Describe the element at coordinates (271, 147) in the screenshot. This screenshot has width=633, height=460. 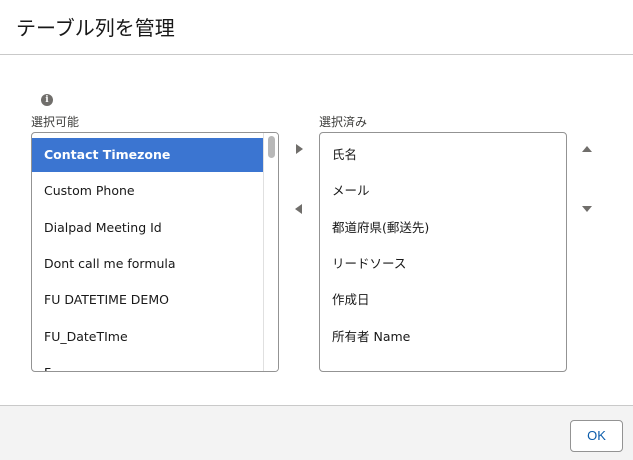
I see `scrollbar-thumb` at that location.